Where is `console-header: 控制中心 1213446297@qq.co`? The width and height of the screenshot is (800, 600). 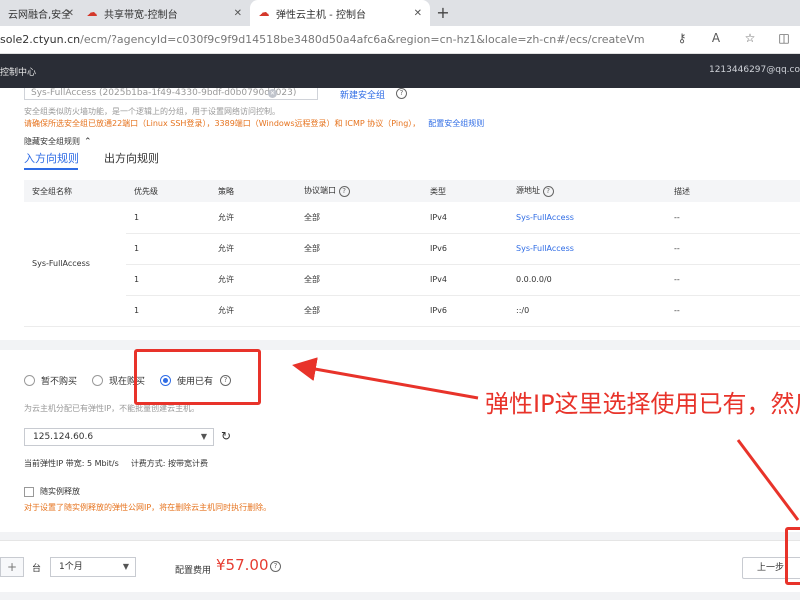 console-header: 控制中心 1213446297@qq.co is located at coordinates (400, 71).